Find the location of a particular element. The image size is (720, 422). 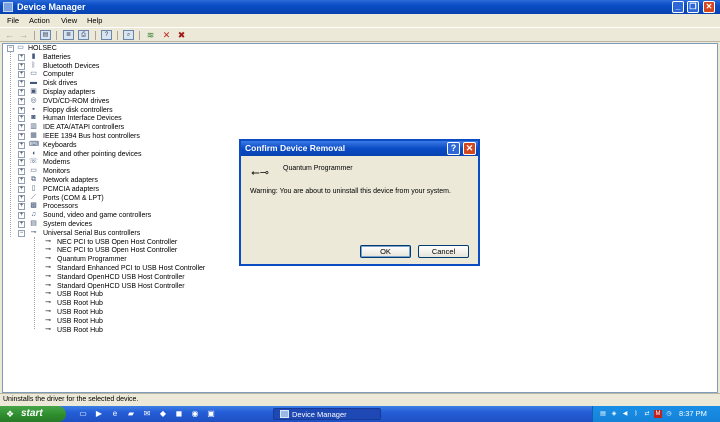

tree-category: + ◖ Mice and other pointing devices is located at coordinates (123, 154).